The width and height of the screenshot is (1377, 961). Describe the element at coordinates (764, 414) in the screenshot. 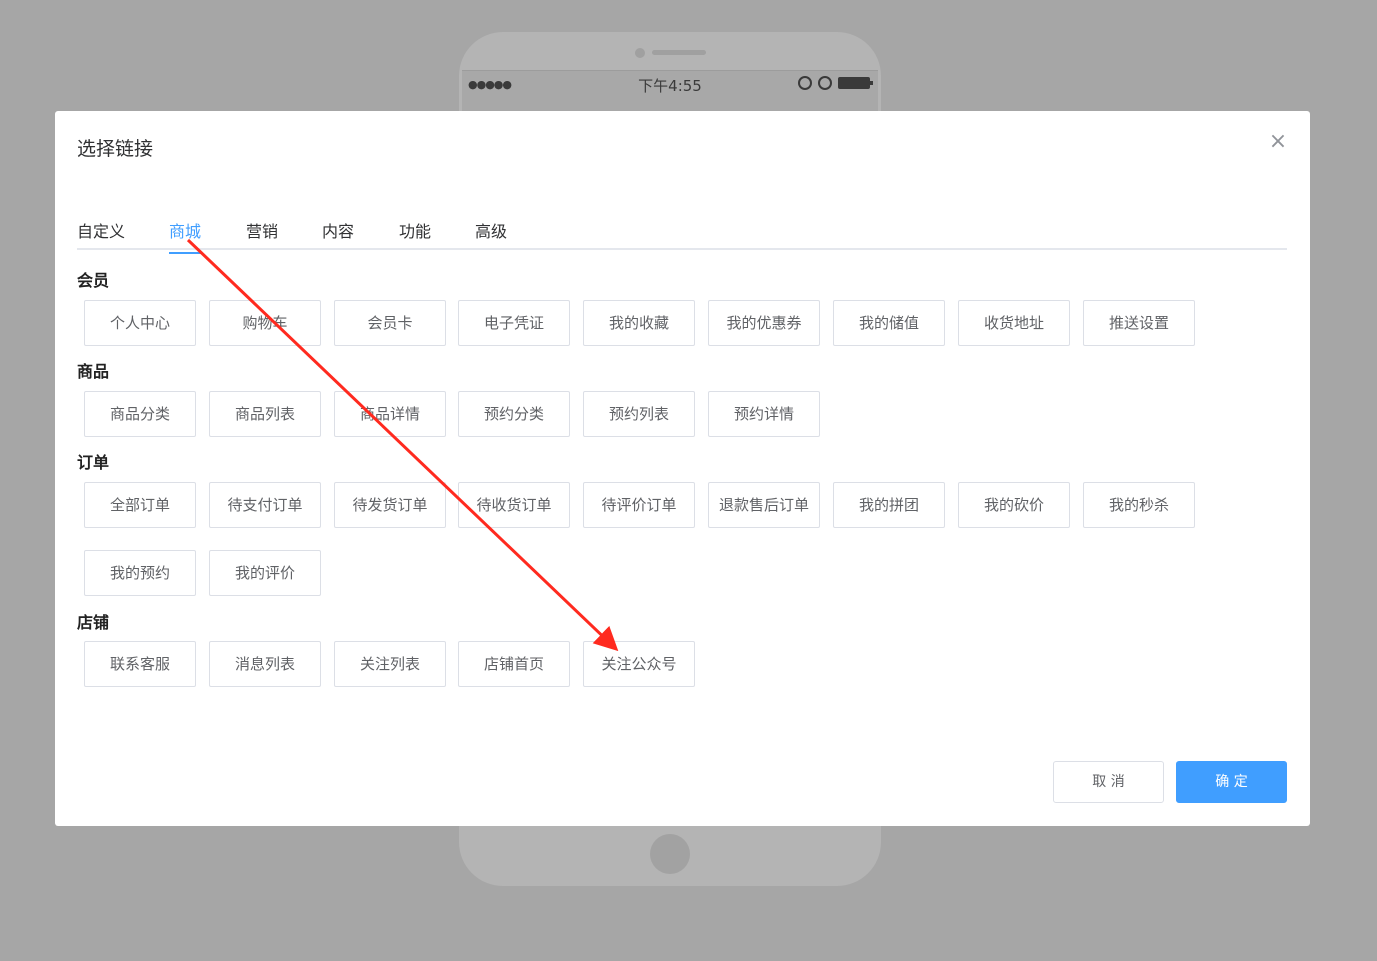

I see `link-button: 预约详情` at that location.